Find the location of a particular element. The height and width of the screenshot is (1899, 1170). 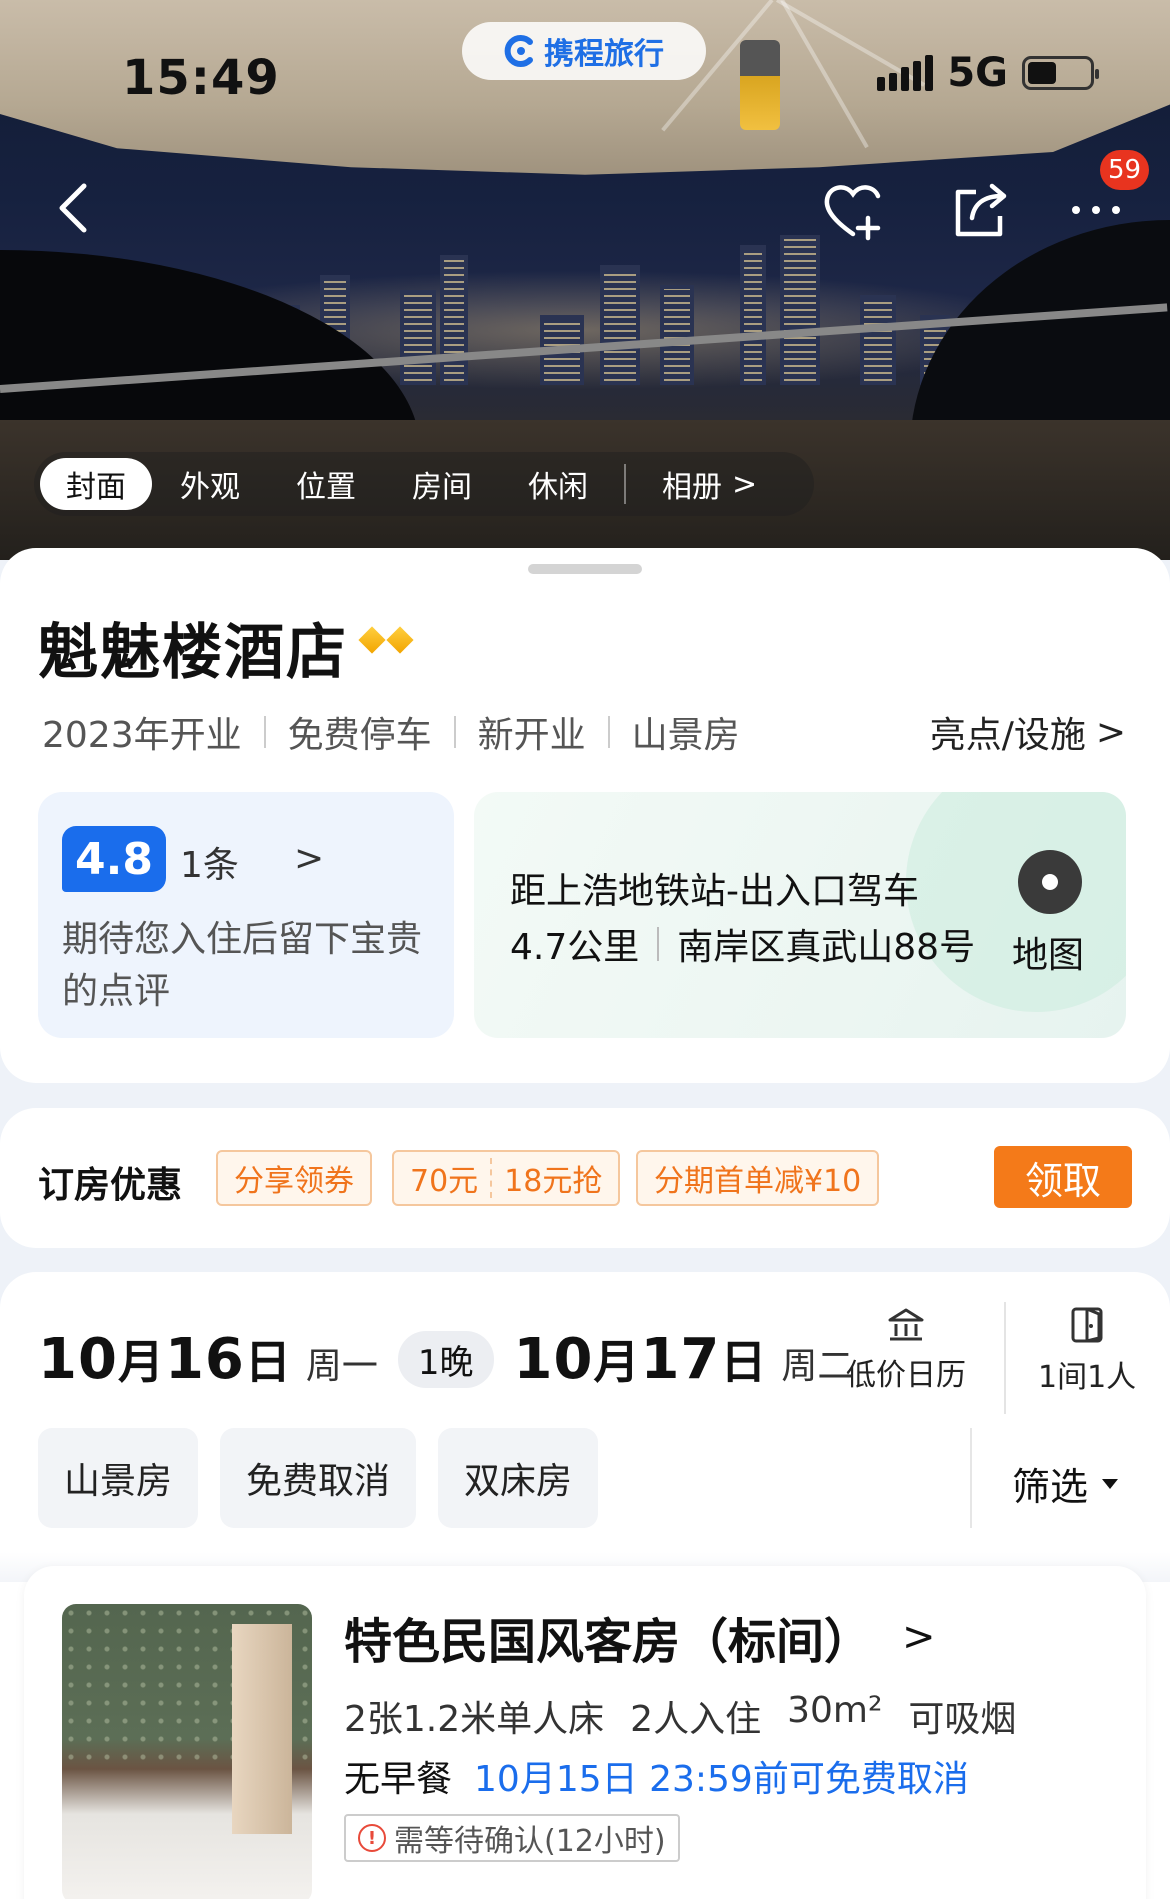

photo-tab-exterior: 外观 is located at coordinates (210, 484).